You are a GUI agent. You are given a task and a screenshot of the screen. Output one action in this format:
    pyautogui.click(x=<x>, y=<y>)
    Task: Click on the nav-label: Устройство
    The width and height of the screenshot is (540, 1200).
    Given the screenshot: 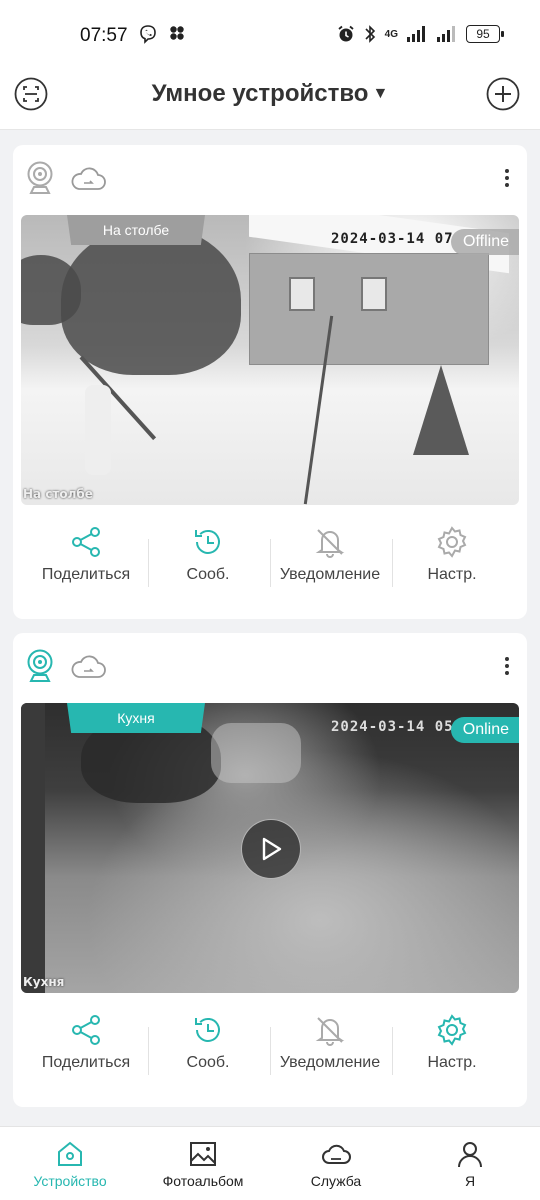 What is the action you would take?
    pyautogui.click(x=70, y=1181)
    